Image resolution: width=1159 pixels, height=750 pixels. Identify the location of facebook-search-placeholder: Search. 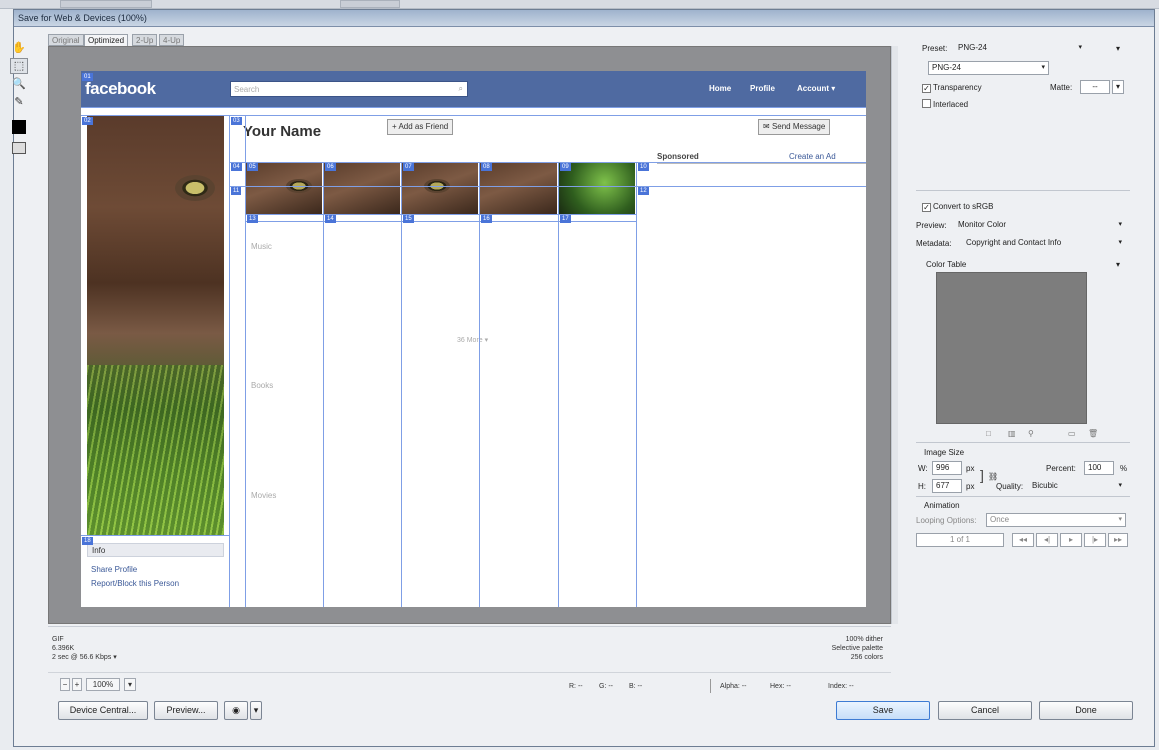
(247, 89).